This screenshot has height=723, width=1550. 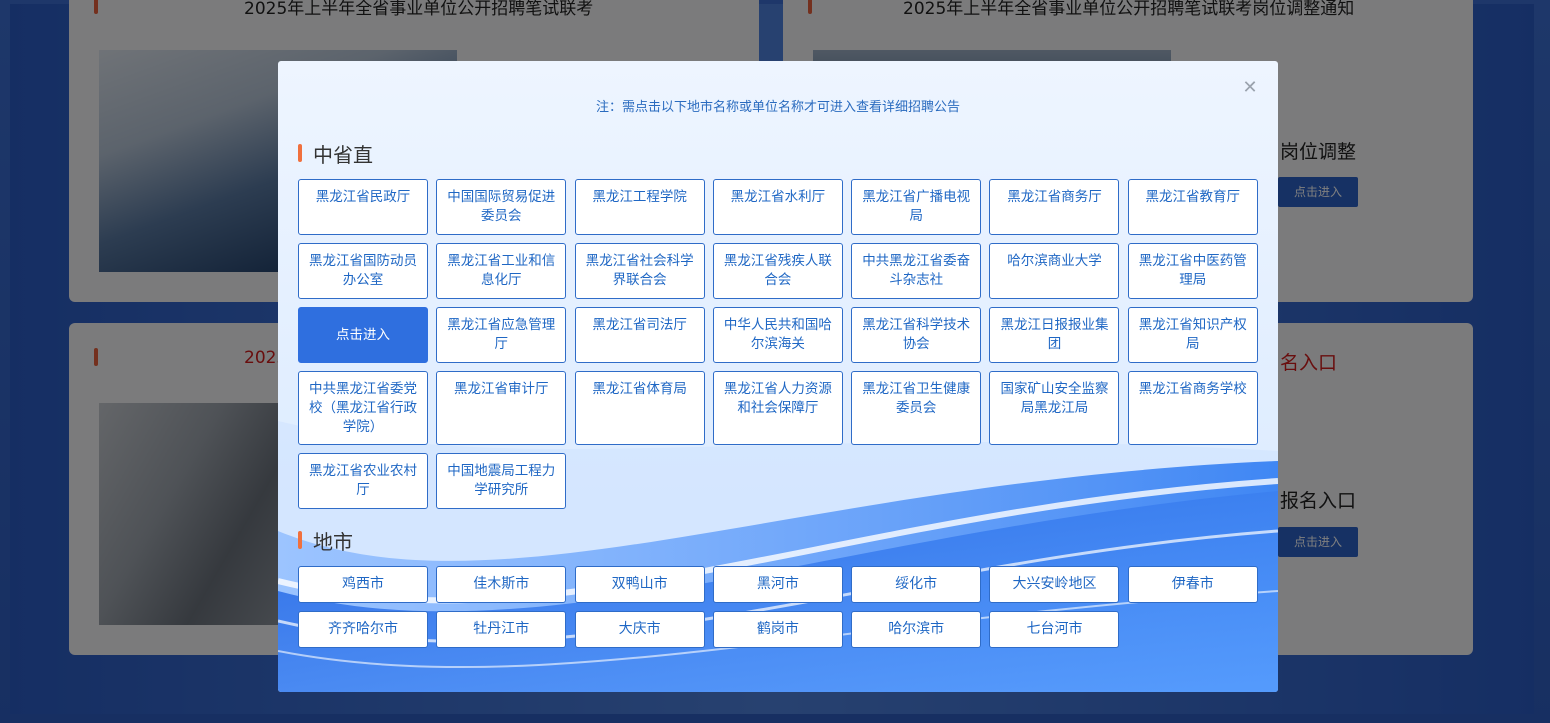 What do you see at coordinates (1192, 584) in the screenshot?
I see `city-button: 伊春市` at bounding box center [1192, 584].